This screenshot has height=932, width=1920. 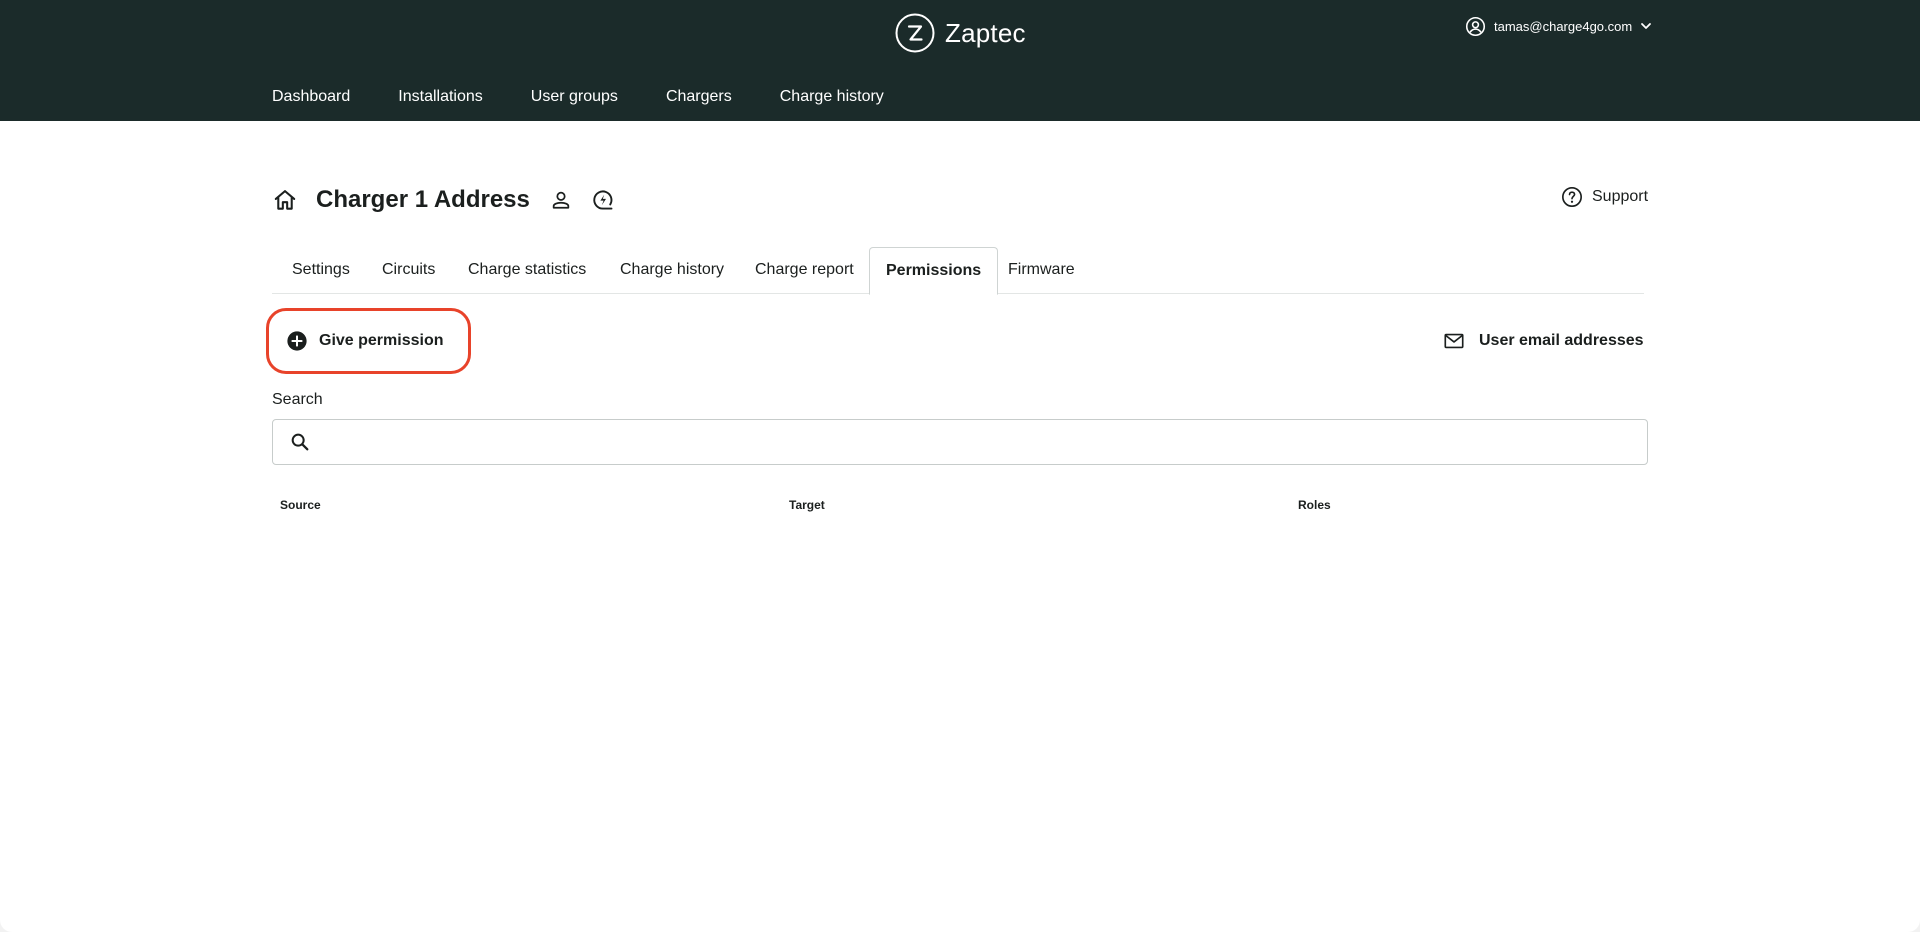 I want to click on search-box, so click(x=960, y=442).